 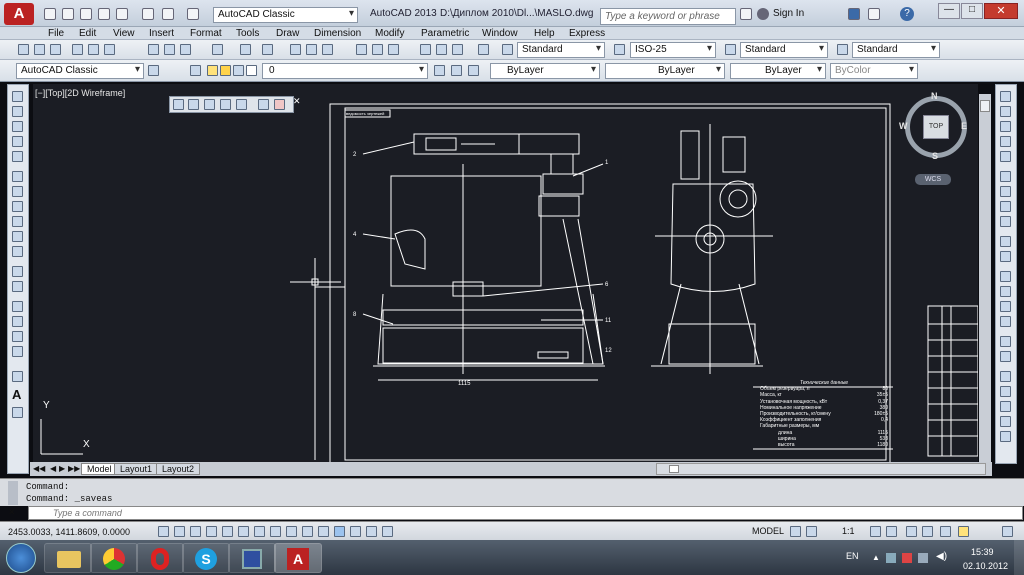 I want to click on coordinates-readout: 2453.0033, 1411.8609, 0.0000, so click(x=69, y=532).